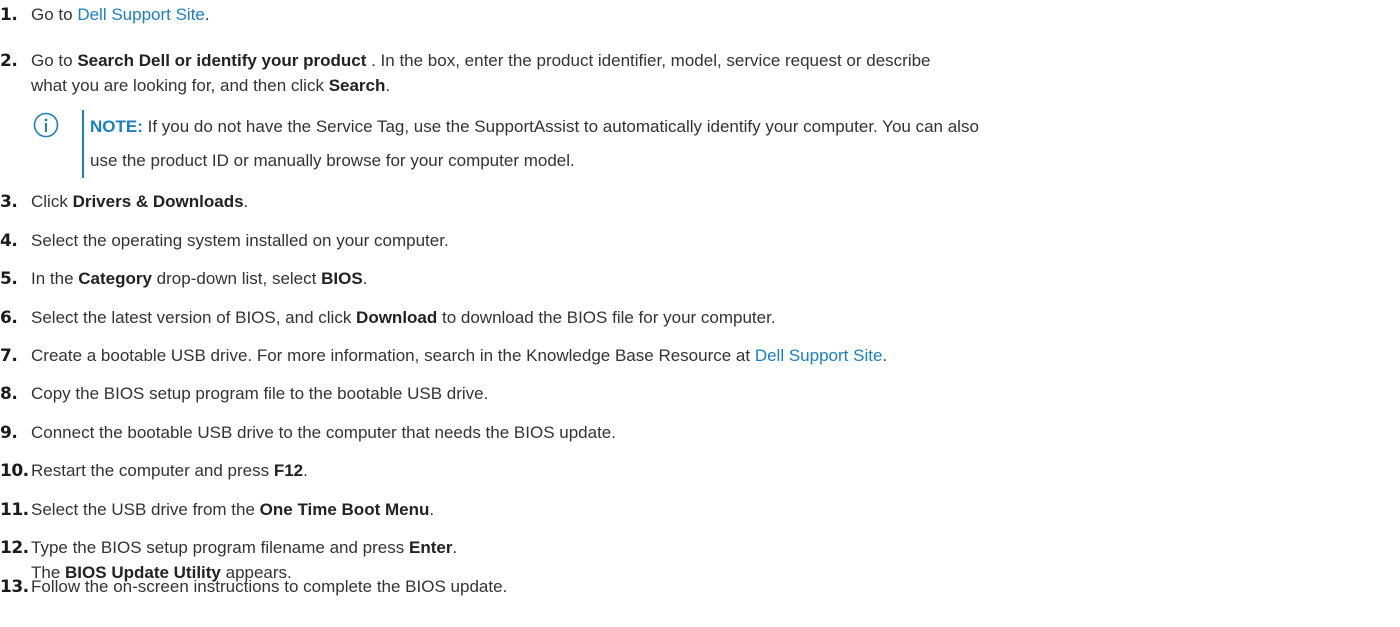  I want to click on step-number: 11., so click(14, 510).